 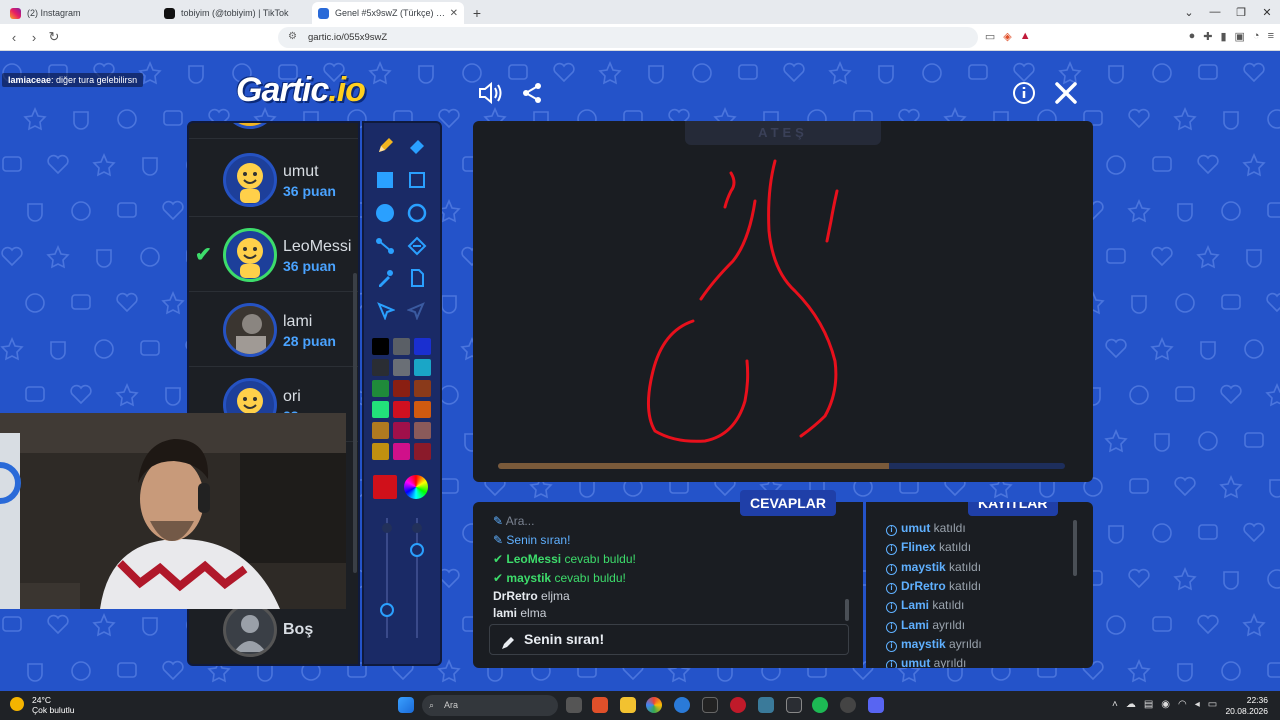 What do you see at coordinates (42, 705) in the screenshot?
I see `weather-widget: 24°C Çok bulutlu` at bounding box center [42, 705].